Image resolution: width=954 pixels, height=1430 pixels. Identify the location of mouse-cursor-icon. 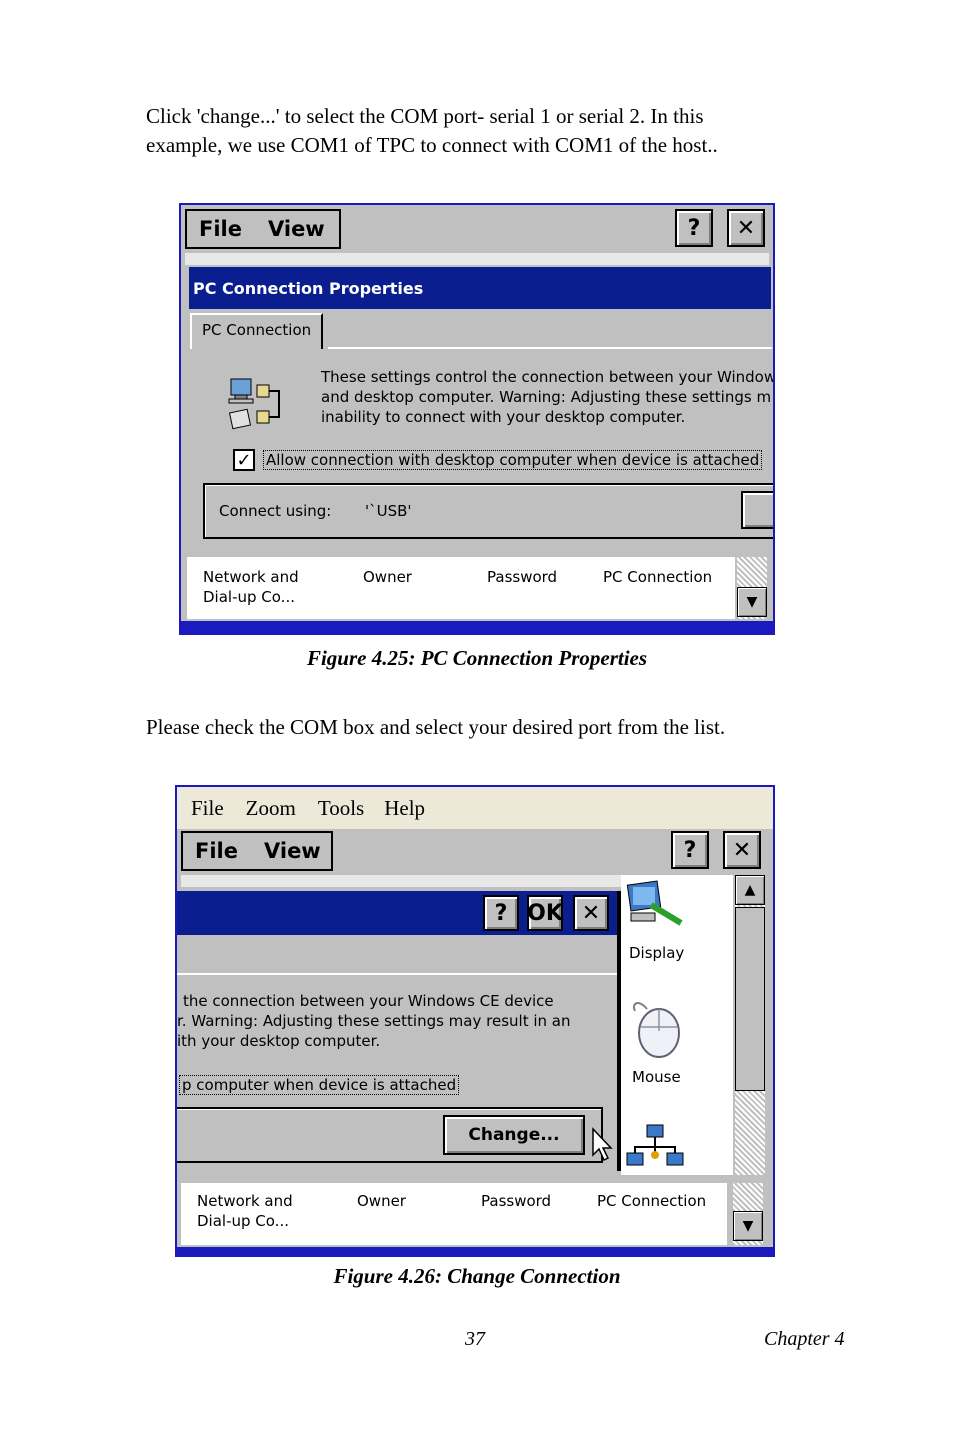
(602, 1144).